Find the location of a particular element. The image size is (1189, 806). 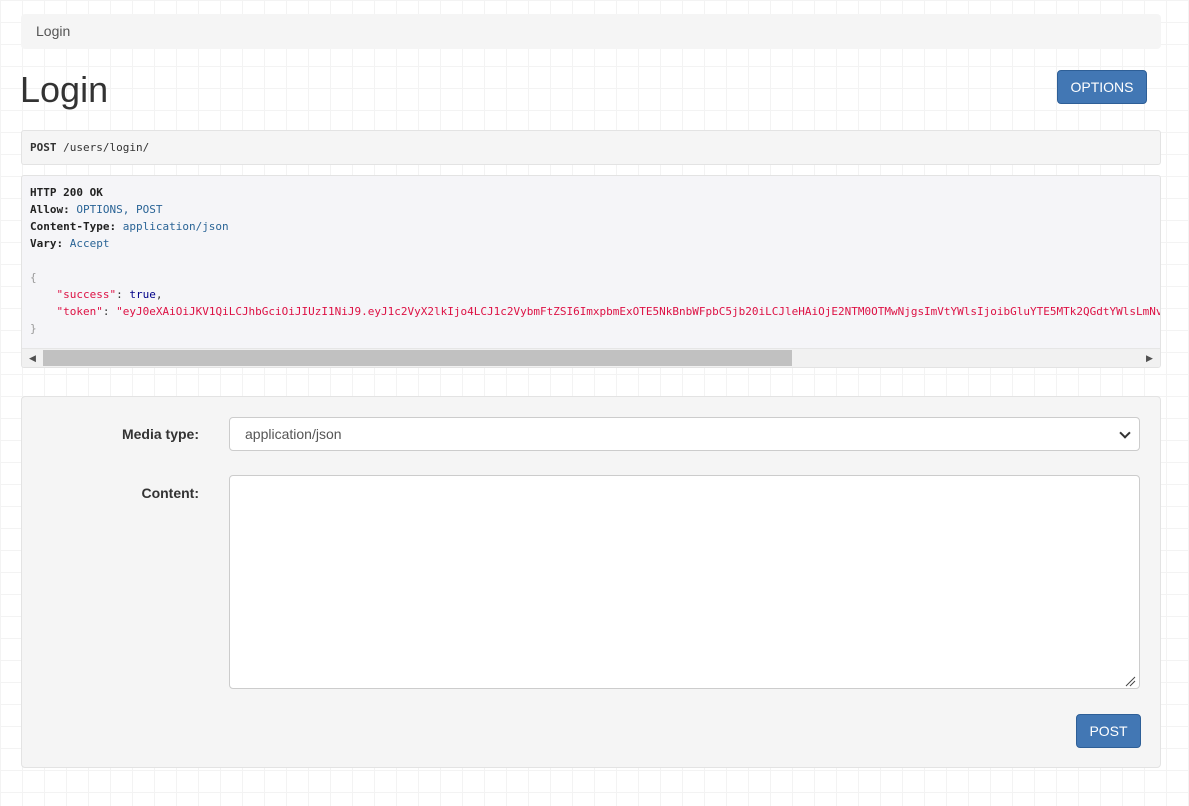

header-value: application/json is located at coordinates (175, 226).